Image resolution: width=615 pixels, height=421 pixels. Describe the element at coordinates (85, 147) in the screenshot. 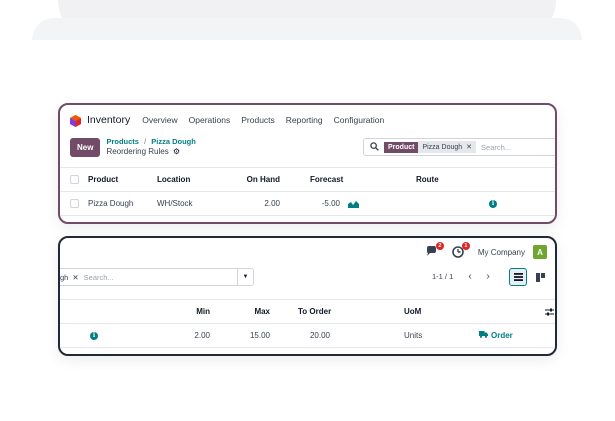

I see `new-button: New` at that location.